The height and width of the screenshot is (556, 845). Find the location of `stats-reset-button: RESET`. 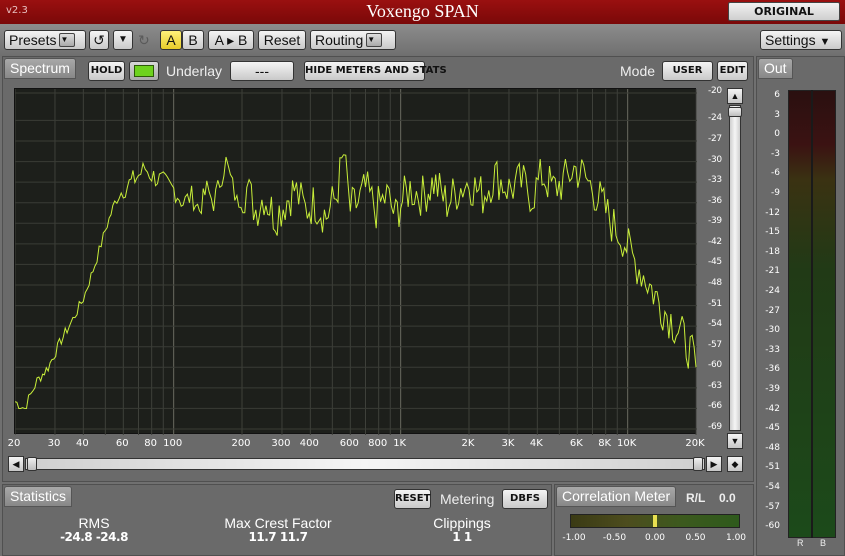

stats-reset-button: RESET is located at coordinates (412, 499).